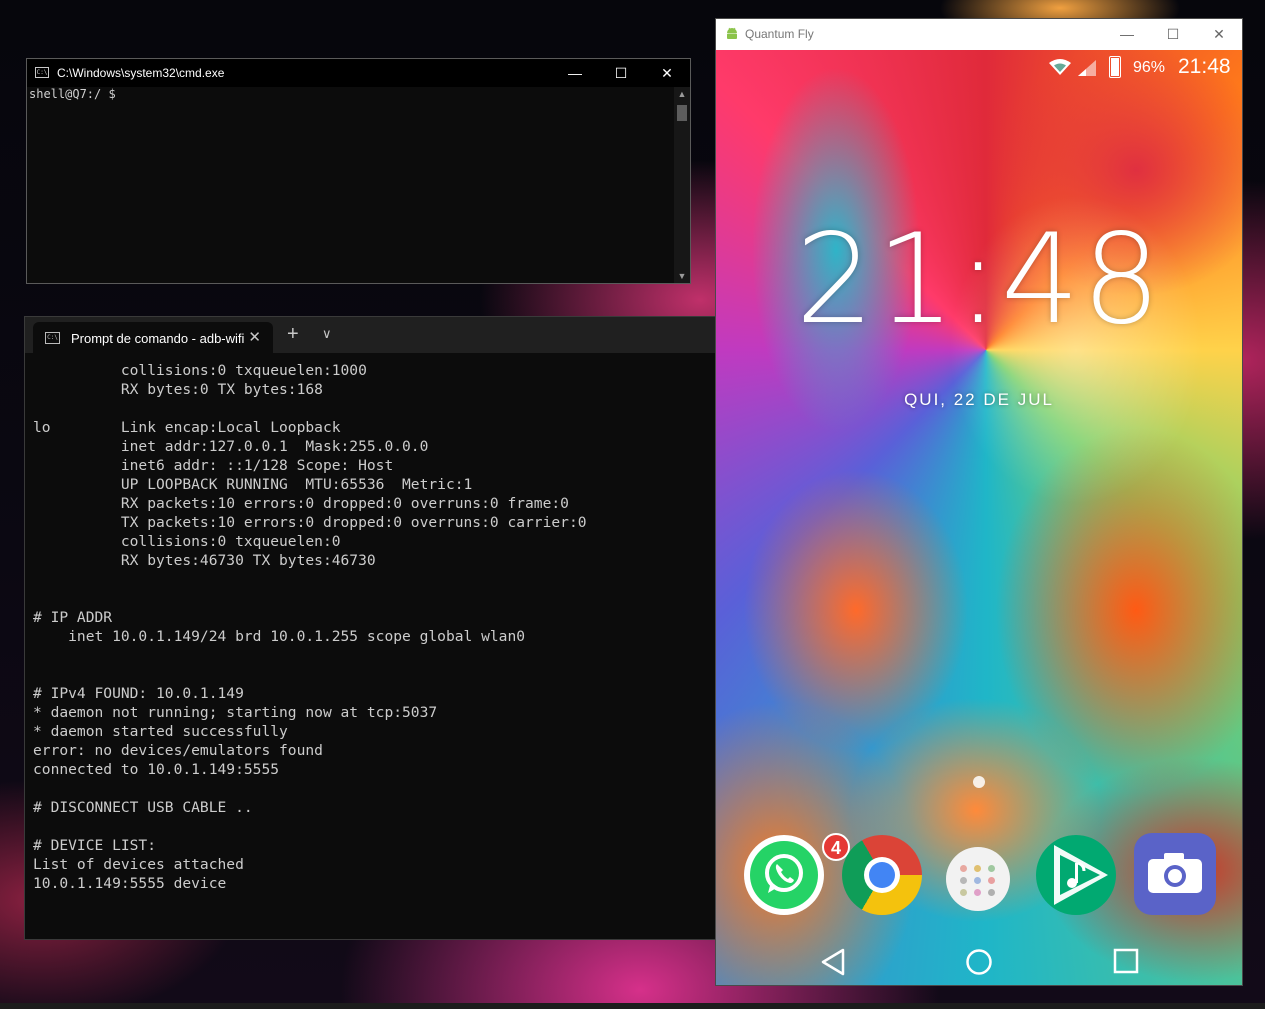 The image size is (1265, 1009). Describe the element at coordinates (1087, 68) in the screenshot. I see `signal-icon` at that location.